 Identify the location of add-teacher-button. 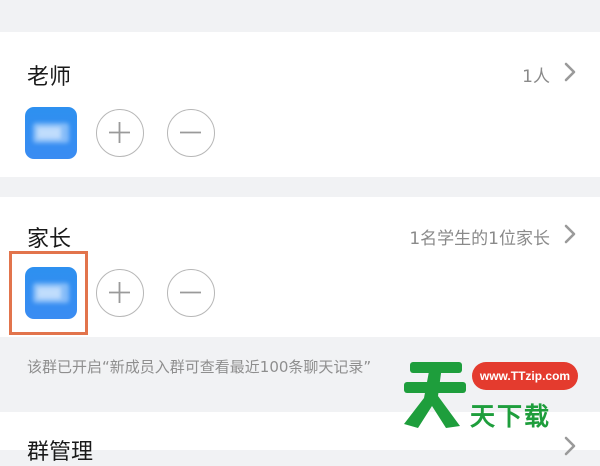
(120, 133).